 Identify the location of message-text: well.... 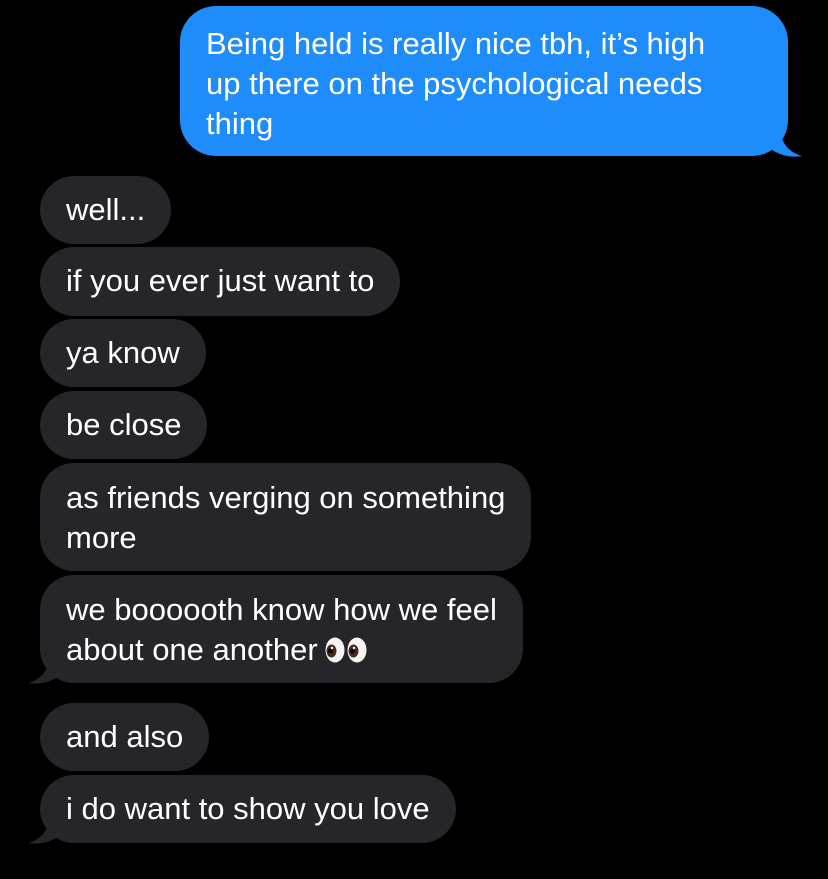
(106, 209).